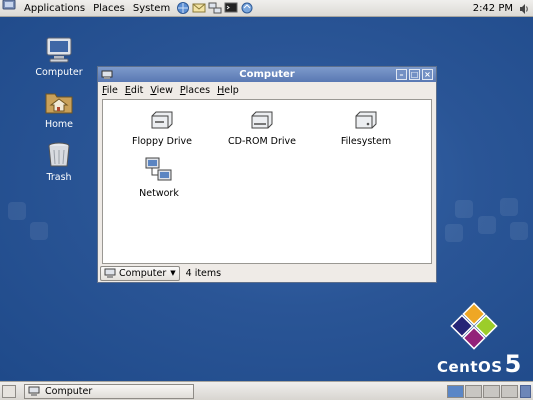  What do you see at coordinates (231, 8) in the screenshot?
I see `terminal-icon` at bounding box center [231, 8].